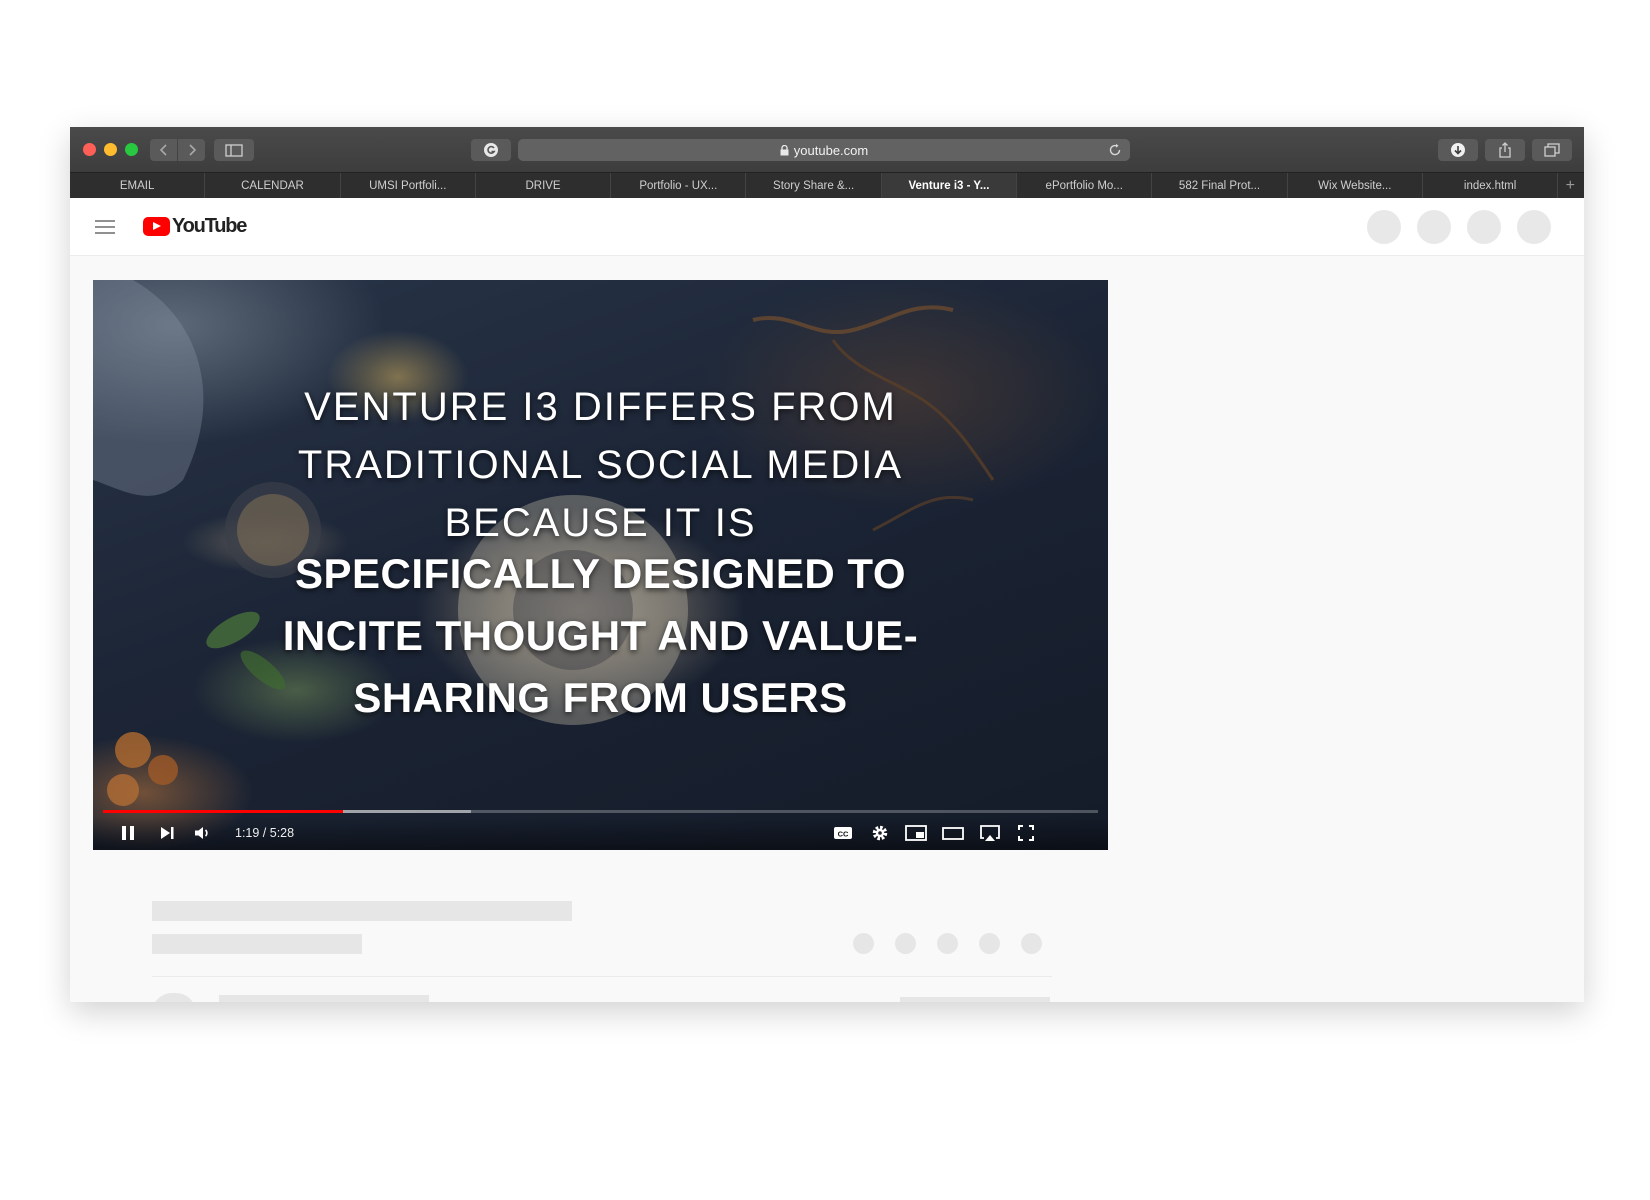 The width and height of the screenshot is (1650, 1200). I want to click on chevron-left-icon, so click(163, 150).